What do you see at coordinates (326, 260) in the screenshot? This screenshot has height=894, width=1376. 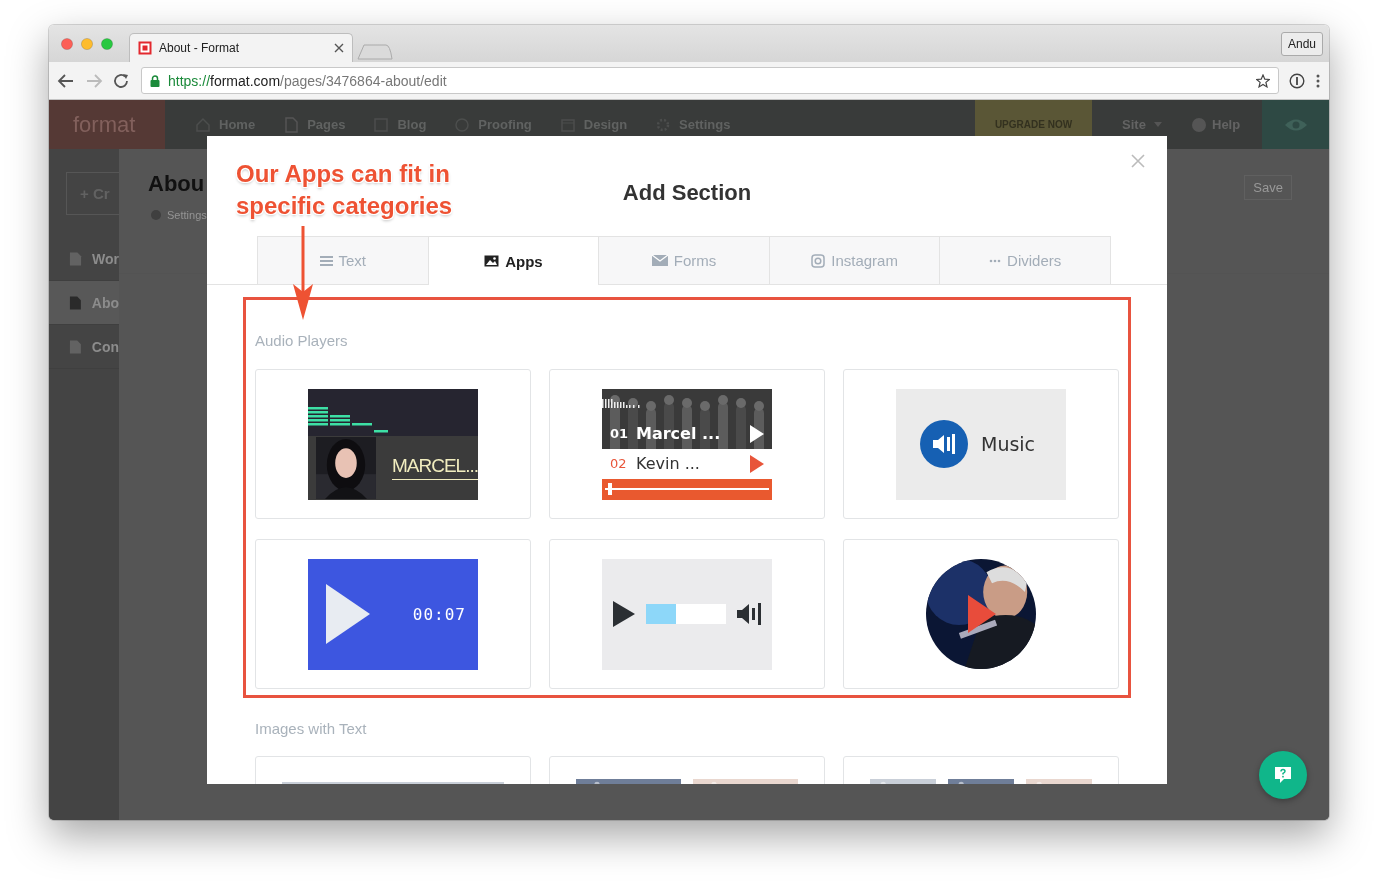 I see `lines-icon` at bounding box center [326, 260].